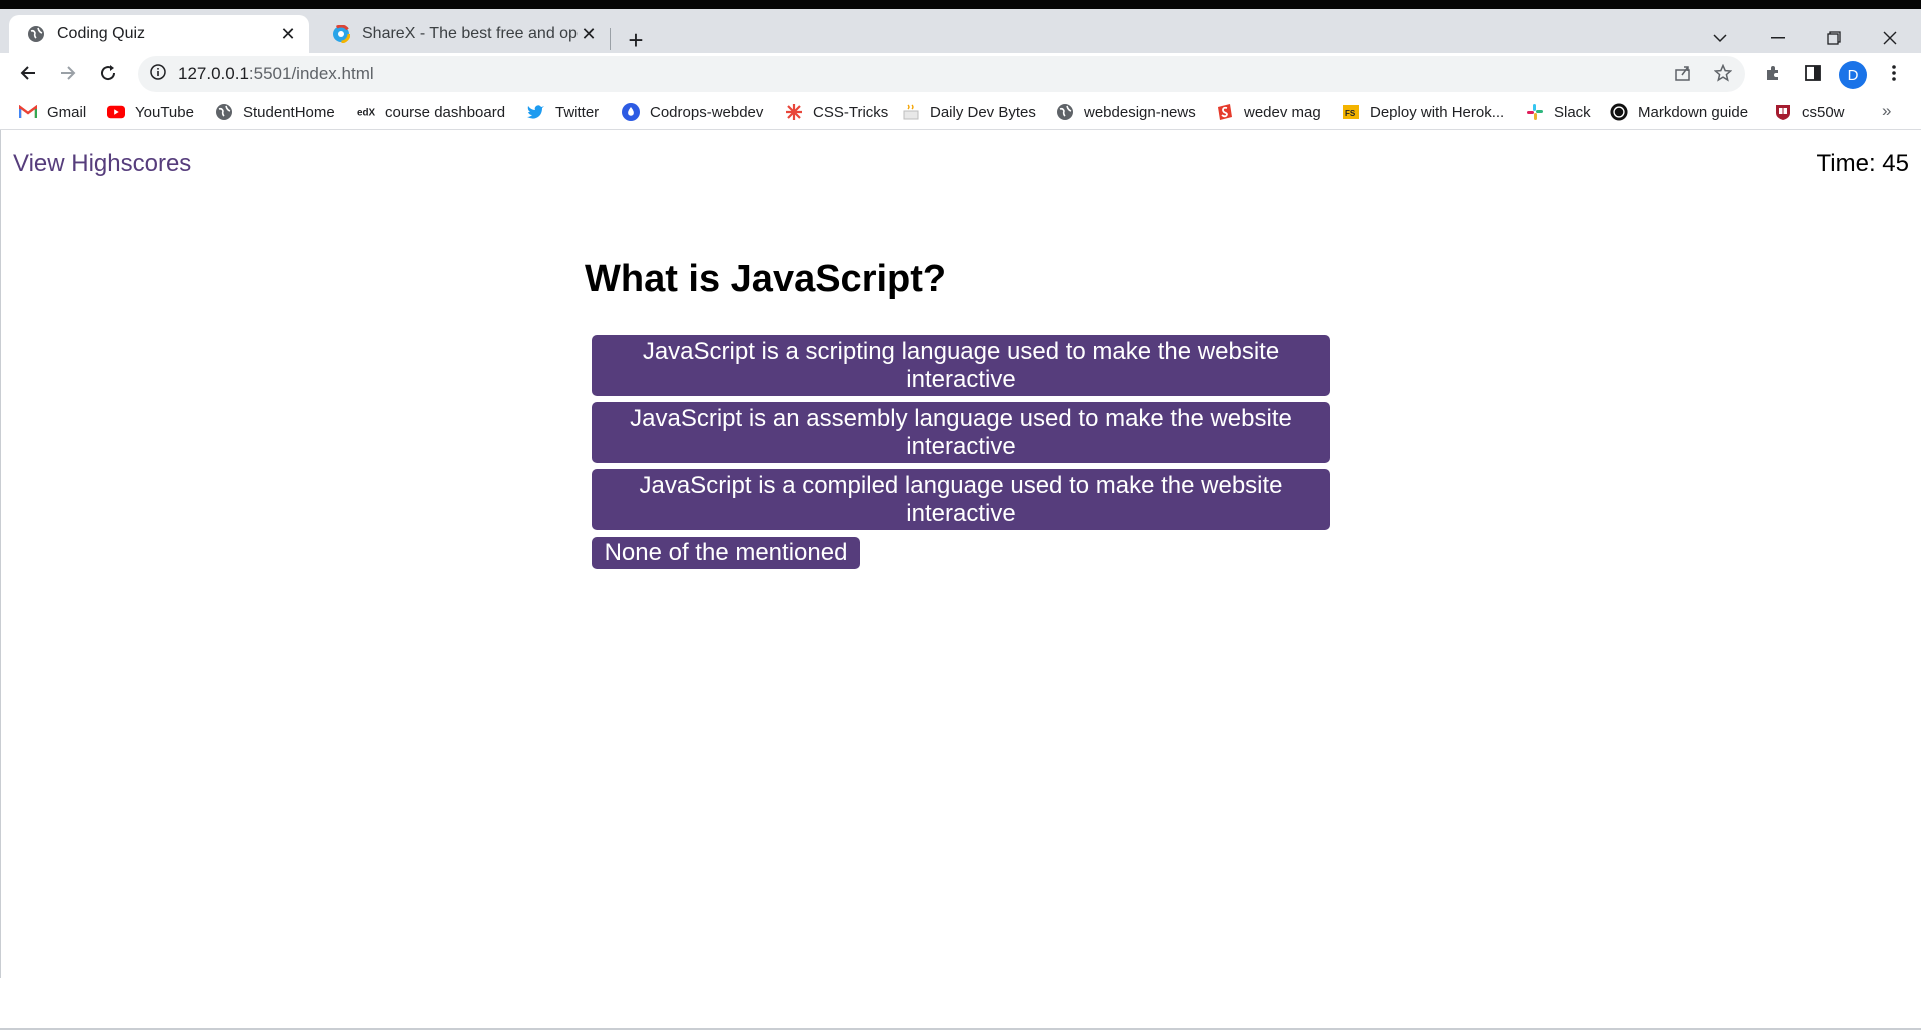 The height and width of the screenshot is (1030, 1921). What do you see at coordinates (470, 33) in the screenshot?
I see `tab-title: ShareX - The best free and open` at bounding box center [470, 33].